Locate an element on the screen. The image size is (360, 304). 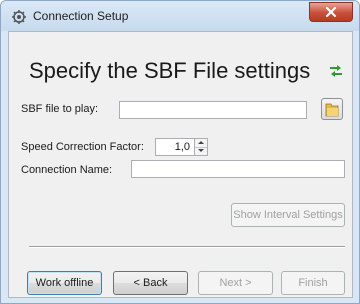
back-button: < Back is located at coordinates (150, 283).